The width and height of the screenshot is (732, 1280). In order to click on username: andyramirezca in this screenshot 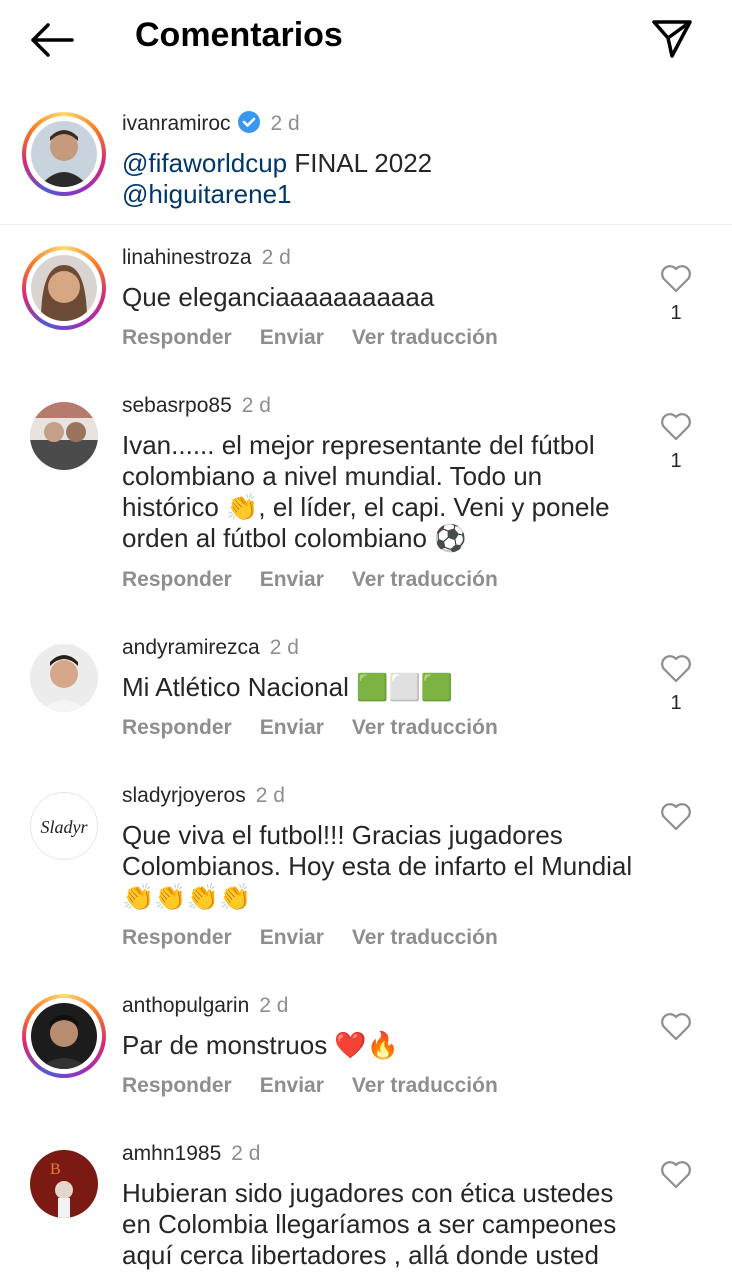, I will do `click(191, 647)`.